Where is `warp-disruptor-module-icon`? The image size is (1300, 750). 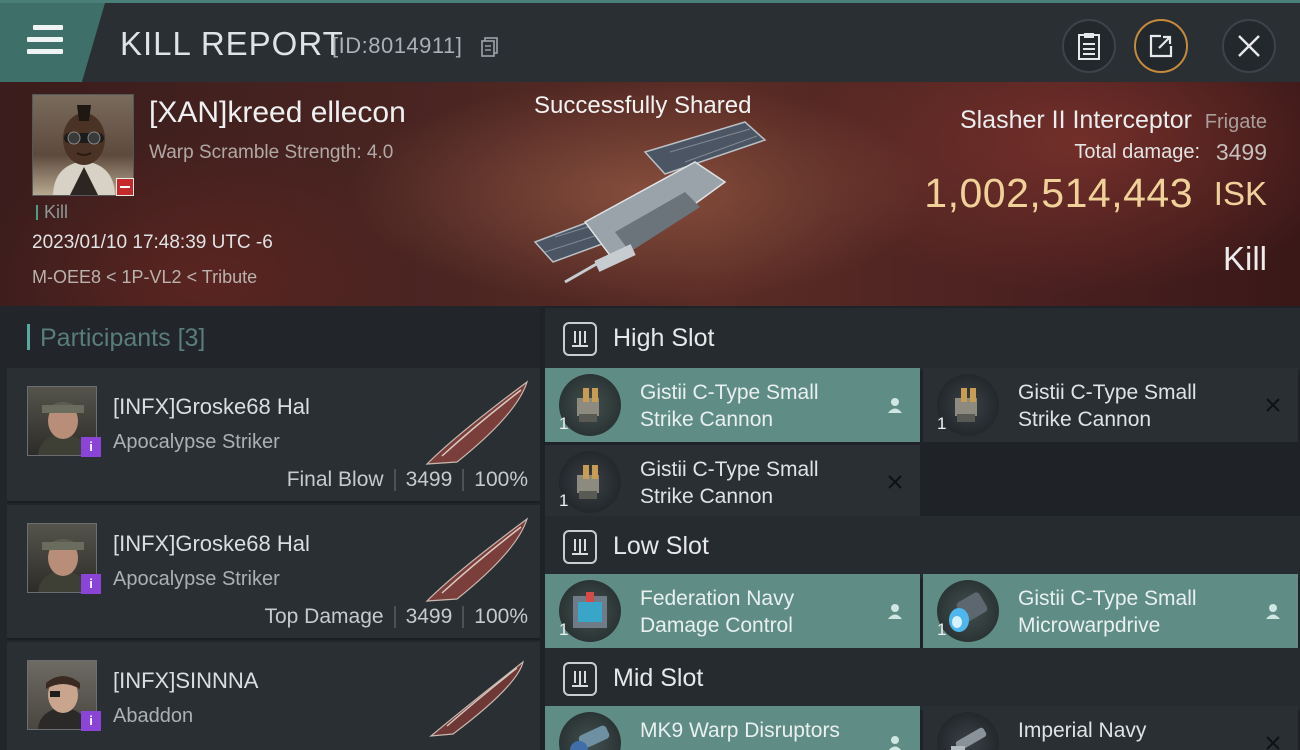
warp-disruptor-module-icon is located at coordinates (590, 731).